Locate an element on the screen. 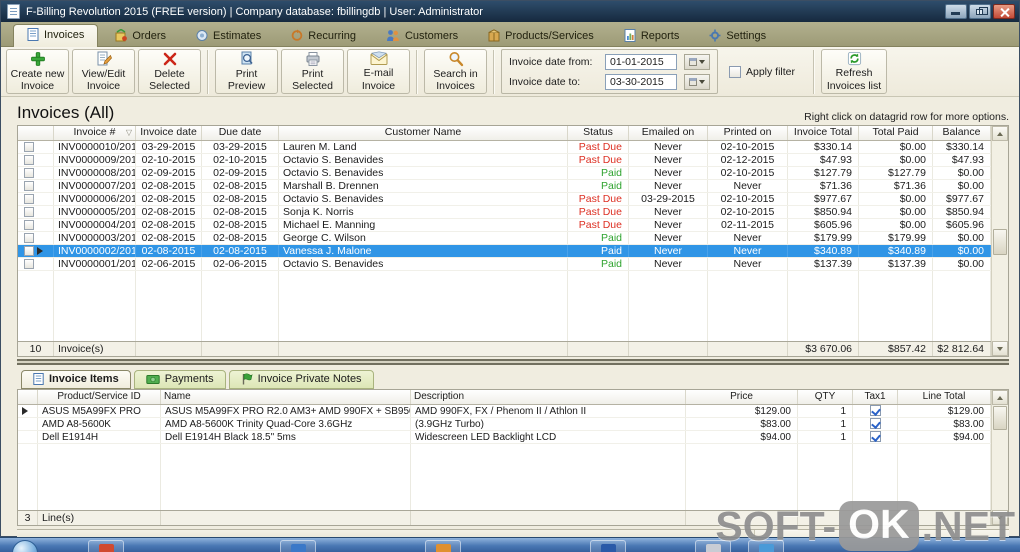 This screenshot has height=552, width=1020. footer-balance: $2 812.64 is located at coordinates (962, 349).